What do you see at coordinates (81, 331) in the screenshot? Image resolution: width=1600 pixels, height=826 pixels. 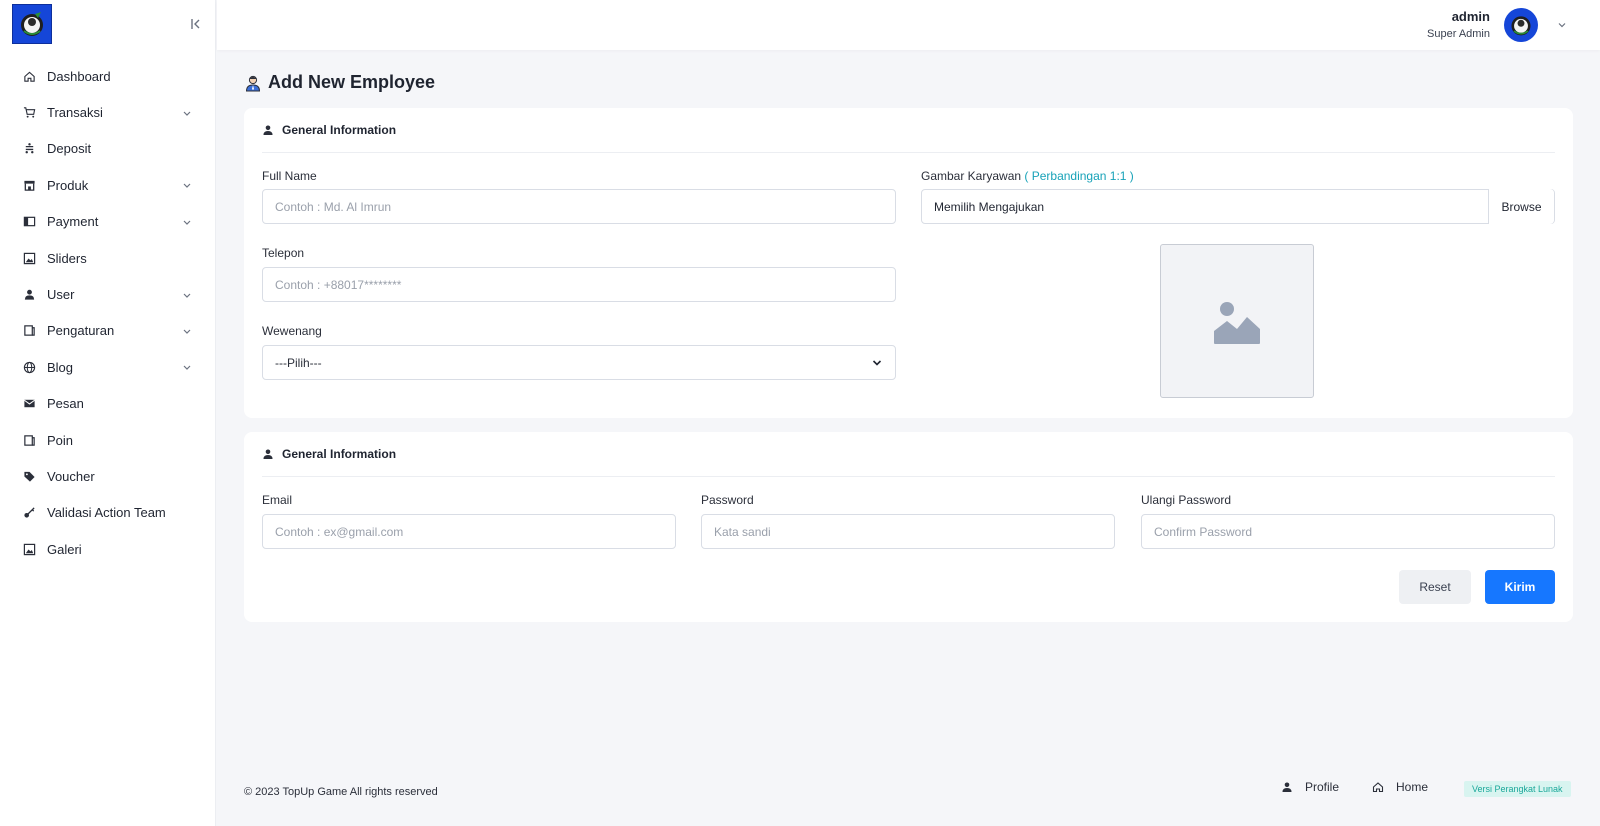 I see `sidebar-item-label: Pengaturan` at bounding box center [81, 331].